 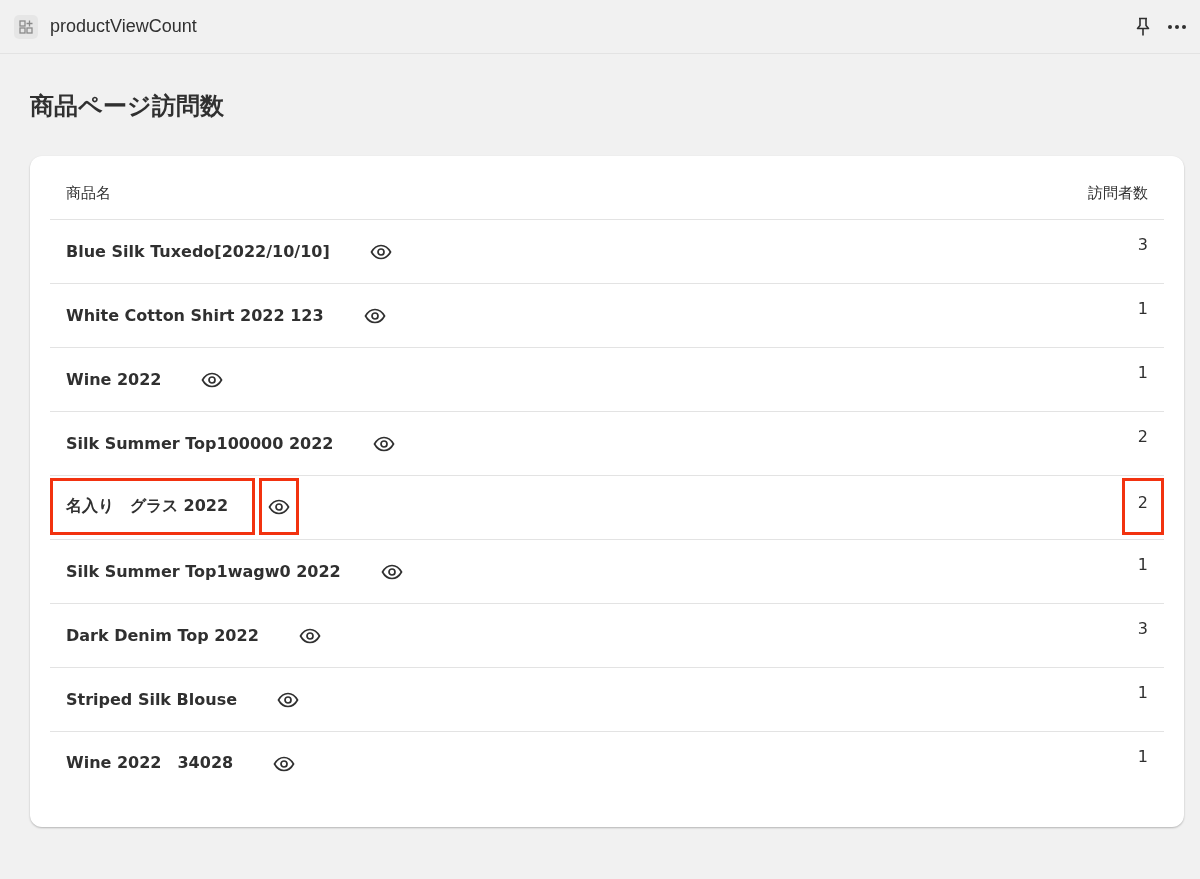 What do you see at coordinates (114, 379) in the screenshot?
I see `product-name: Wine 2022` at bounding box center [114, 379].